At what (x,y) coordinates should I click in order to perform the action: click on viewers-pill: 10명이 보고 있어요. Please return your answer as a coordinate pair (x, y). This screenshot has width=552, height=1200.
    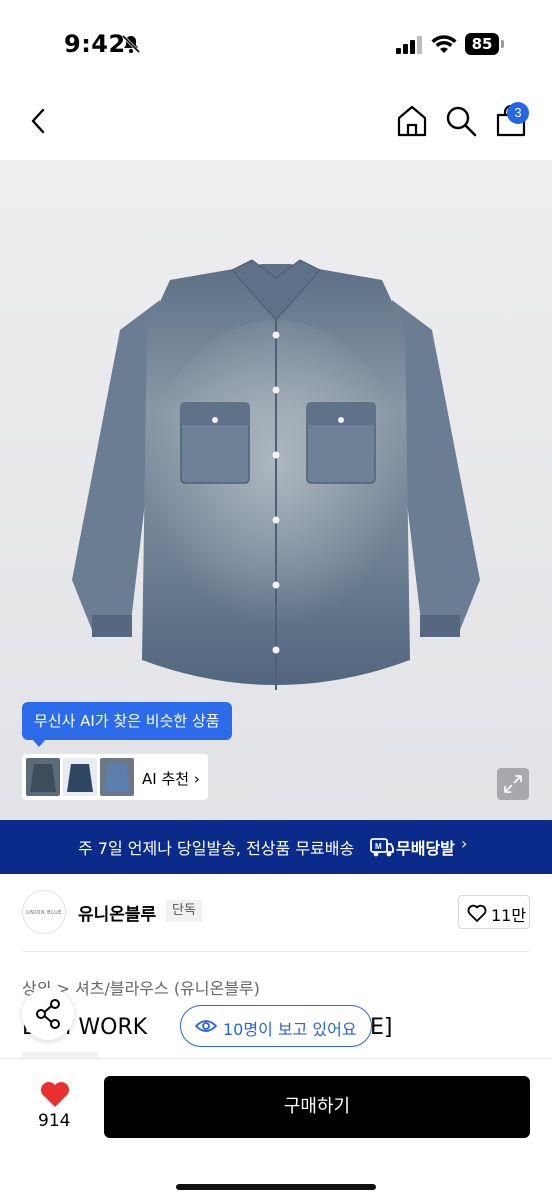
    Looking at the image, I should click on (276, 1026).